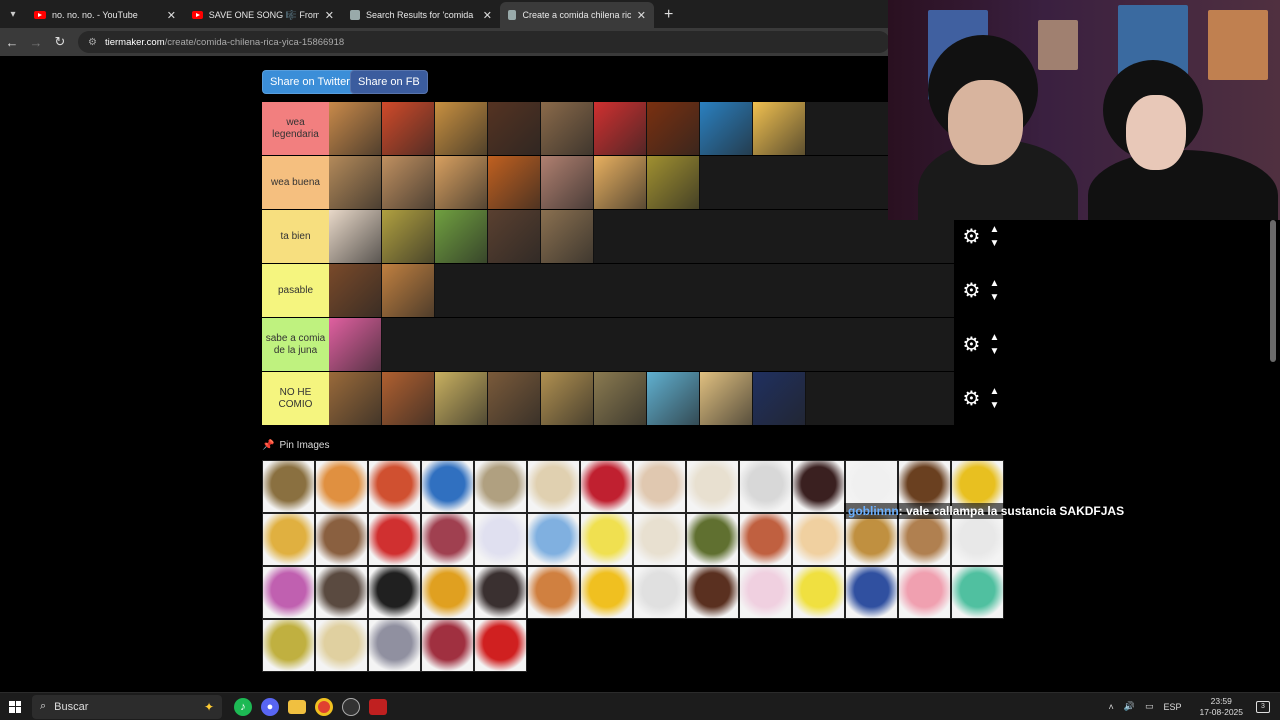 The width and height of the screenshot is (1280, 720). I want to click on language-indicator: ESP, so click(1173, 707).